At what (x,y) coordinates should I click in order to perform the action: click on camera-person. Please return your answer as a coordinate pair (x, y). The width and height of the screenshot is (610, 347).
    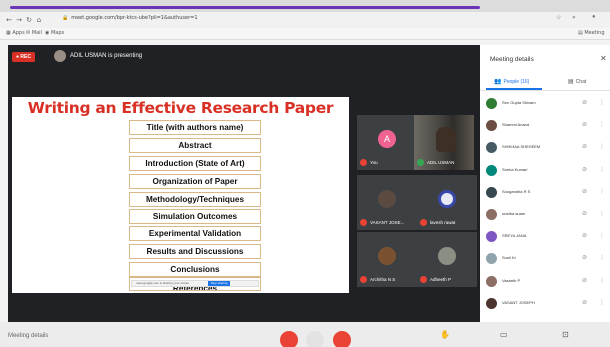
    Looking at the image, I should click on (446, 139).